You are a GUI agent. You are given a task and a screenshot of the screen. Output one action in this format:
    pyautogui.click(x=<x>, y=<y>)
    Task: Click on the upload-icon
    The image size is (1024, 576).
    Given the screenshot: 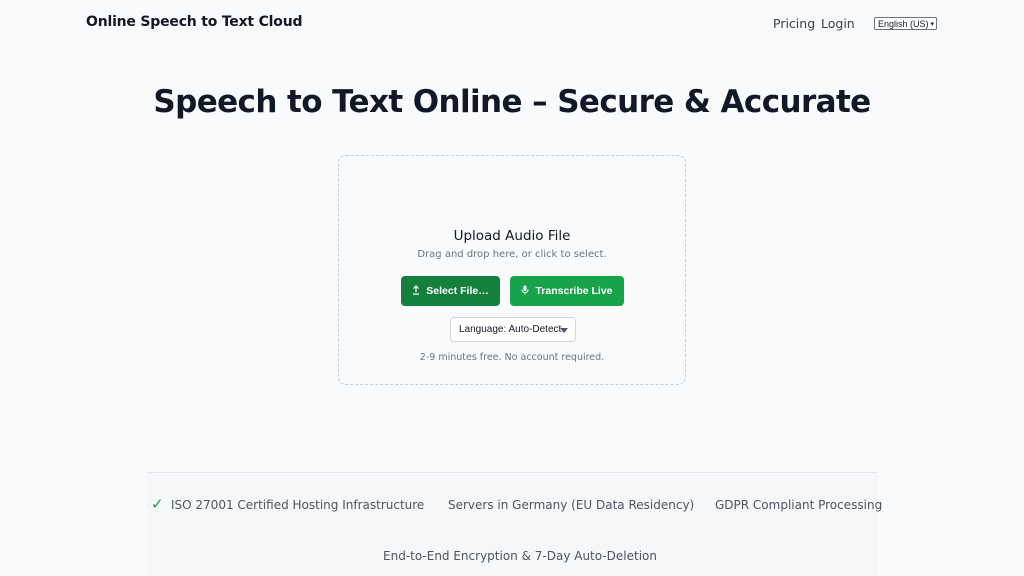 What is the action you would take?
    pyautogui.click(x=416, y=291)
    